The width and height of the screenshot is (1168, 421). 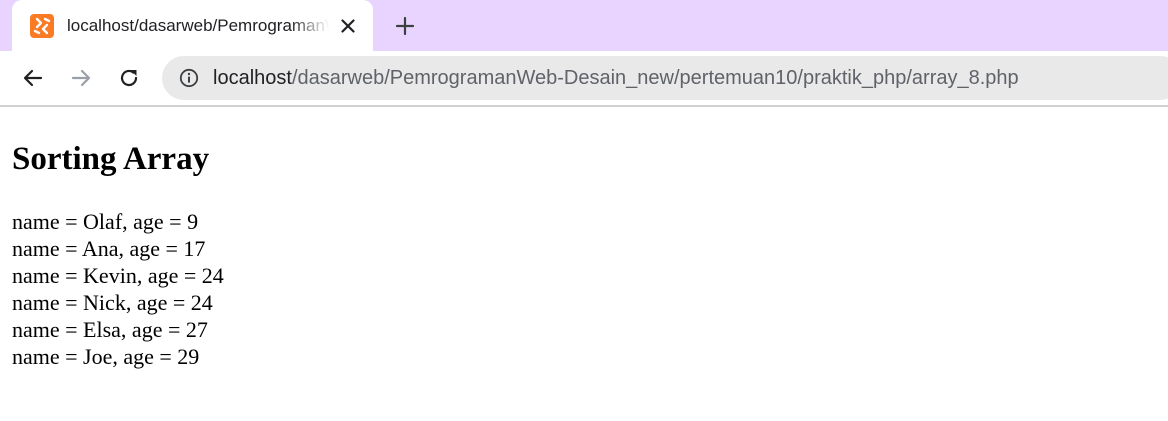 What do you see at coordinates (189, 78) in the screenshot?
I see `info-icon` at bounding box center [189, 78].